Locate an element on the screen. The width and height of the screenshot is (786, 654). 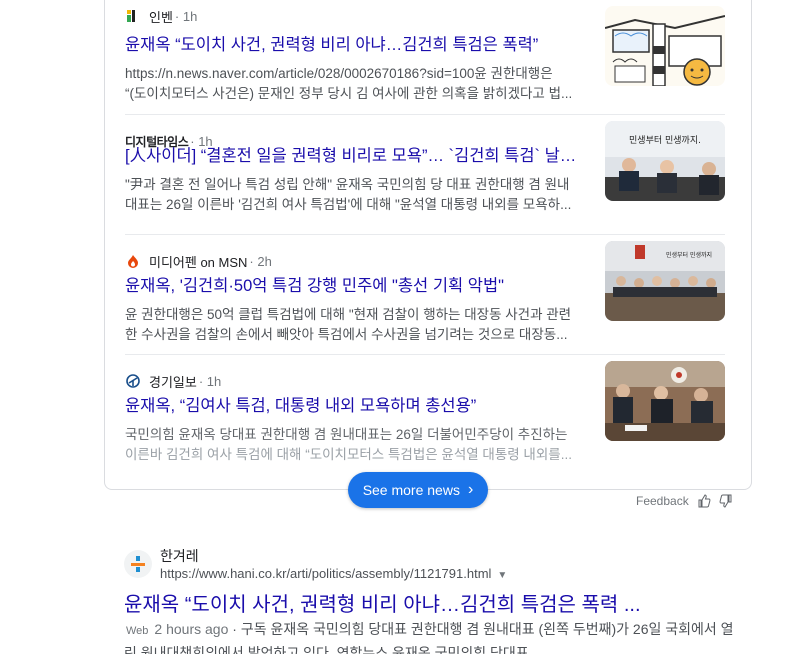
article-time: · 2h is located at coordinates (260, 261).